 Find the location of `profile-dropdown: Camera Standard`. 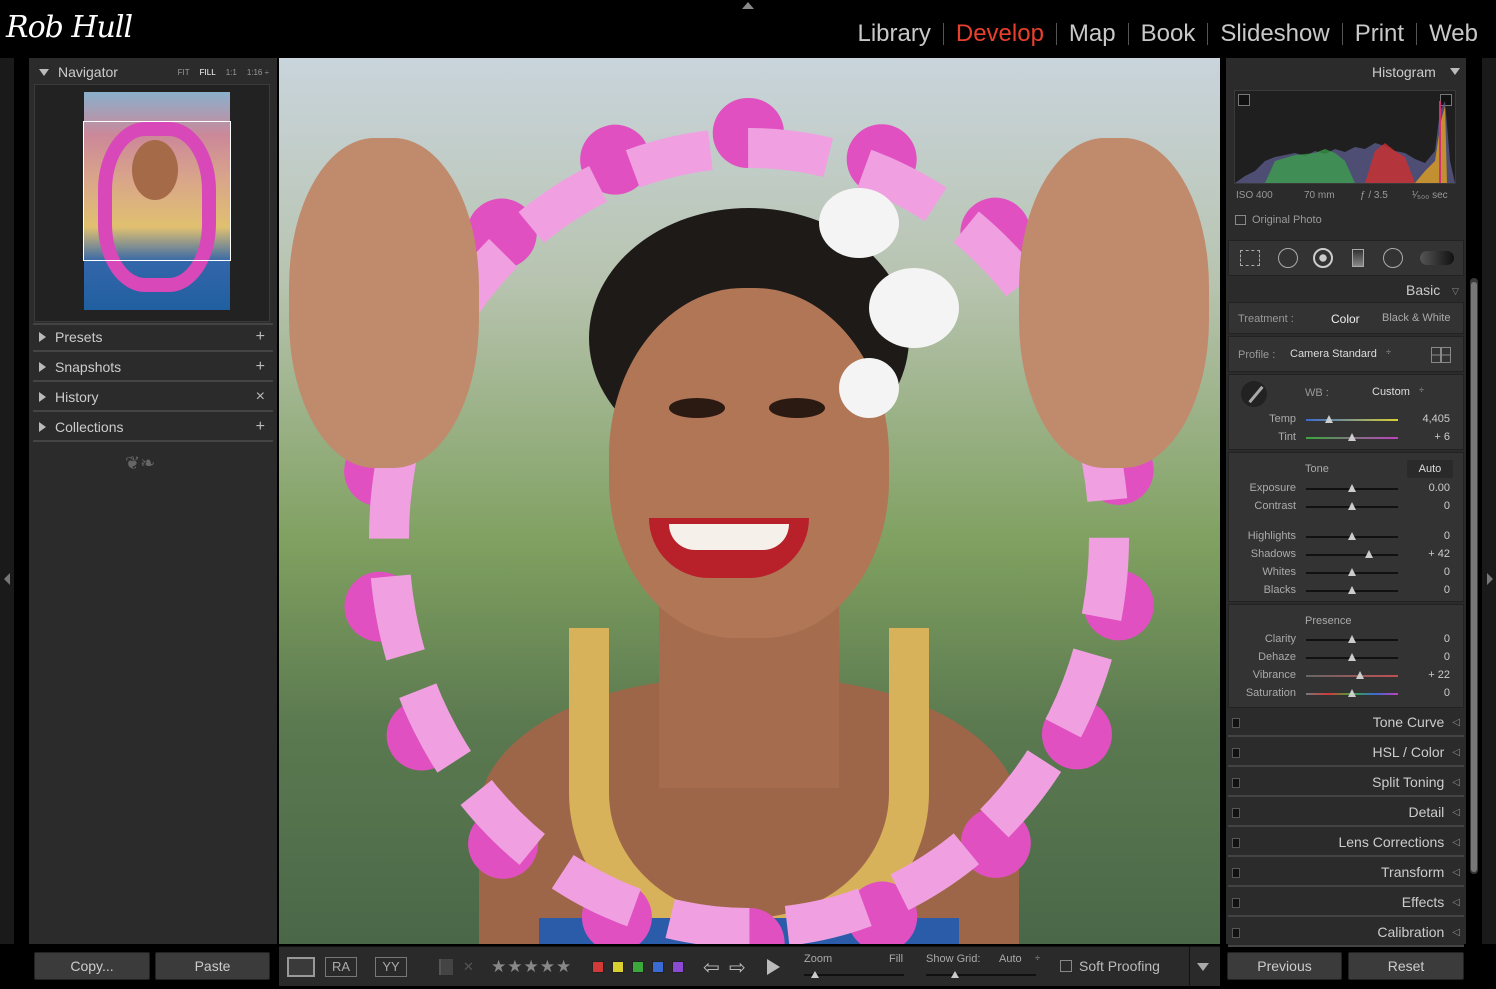

profile-dropdown: Camera Standard is located at coordinates (1333, 354).